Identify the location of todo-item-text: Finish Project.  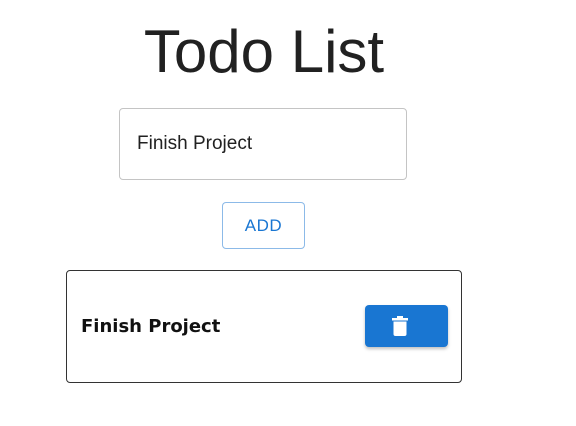
(151, 326).